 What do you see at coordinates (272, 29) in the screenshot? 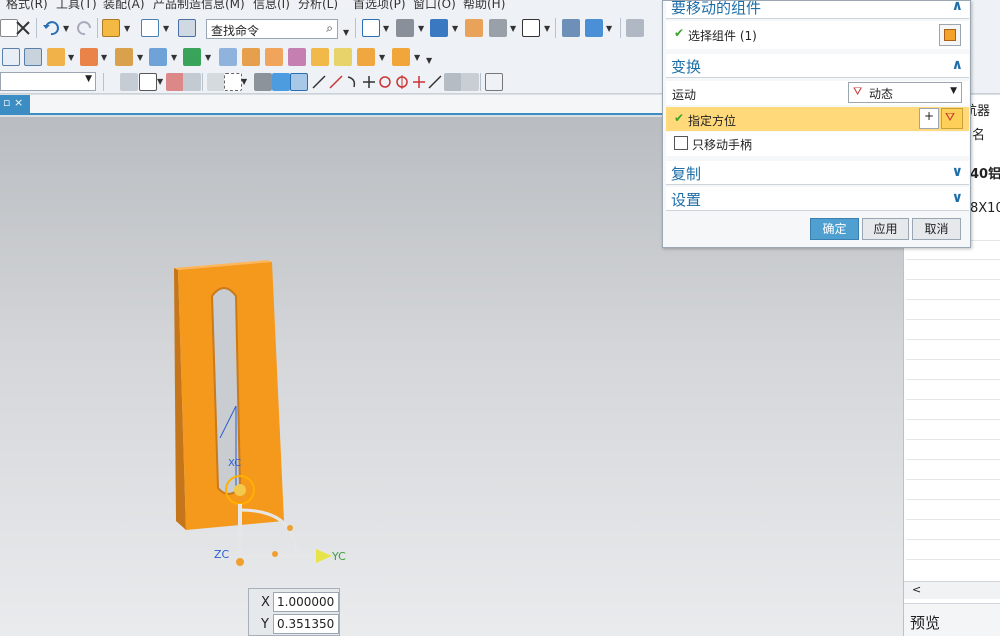
I see `command-search-input: 查找命令 ⌕` at bounding box center [272, 29].